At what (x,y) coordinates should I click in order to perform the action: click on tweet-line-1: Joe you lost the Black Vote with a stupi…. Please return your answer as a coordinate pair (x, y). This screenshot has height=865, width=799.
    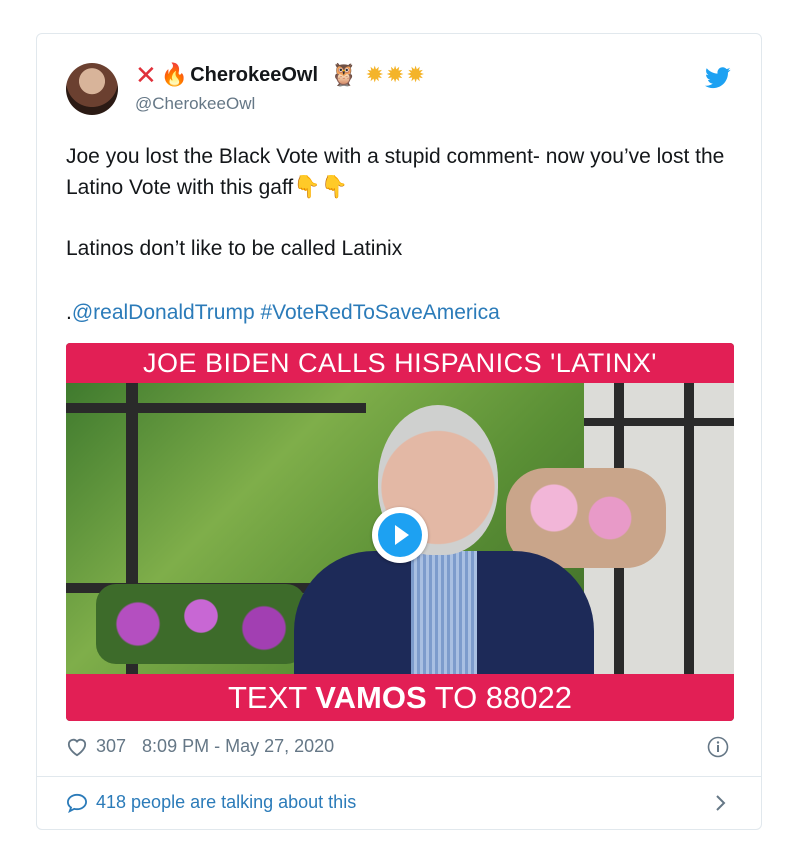
    Looking at the image, I should click on (395, 172).